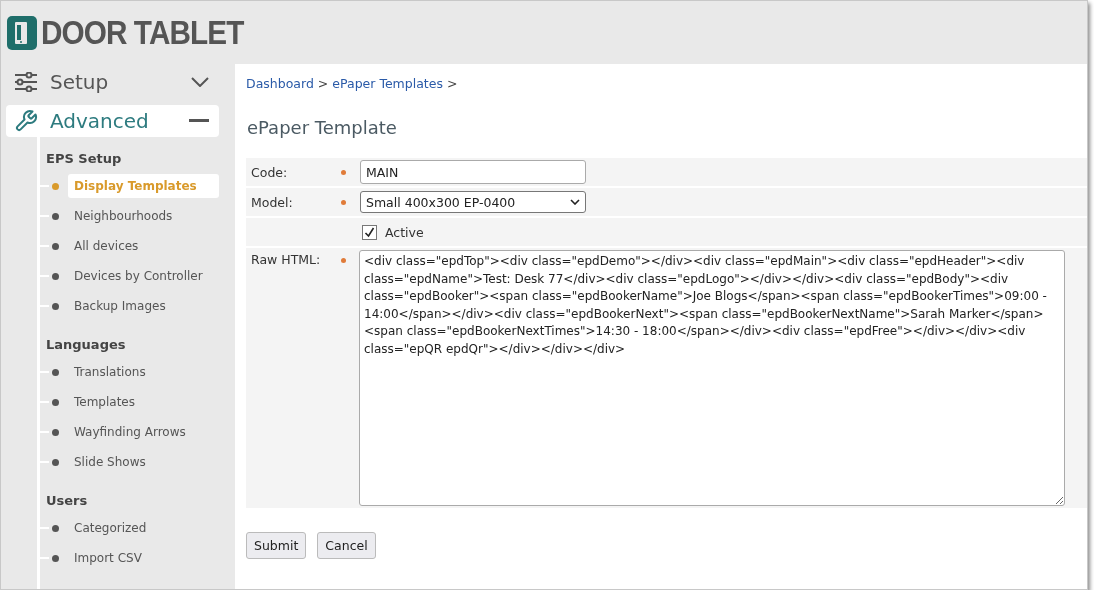  I want to click on collapse-icon, so click(199, 120).